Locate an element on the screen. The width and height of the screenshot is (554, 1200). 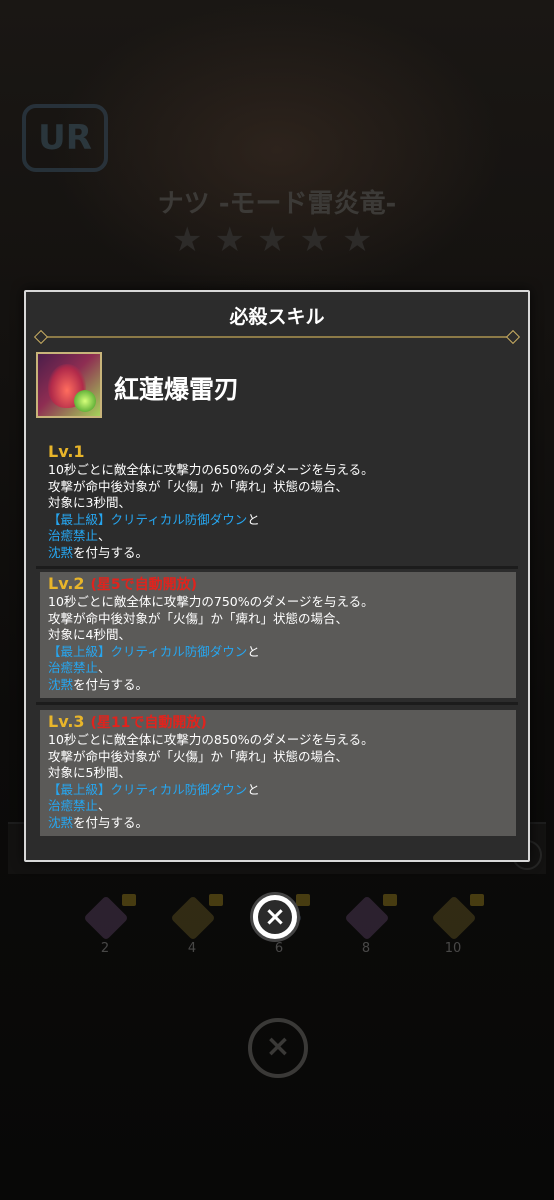
desc-line: 10秒ごとに敵全体に攻撃力の750%のダメージを与える。 is located at coordinates (211, 601).